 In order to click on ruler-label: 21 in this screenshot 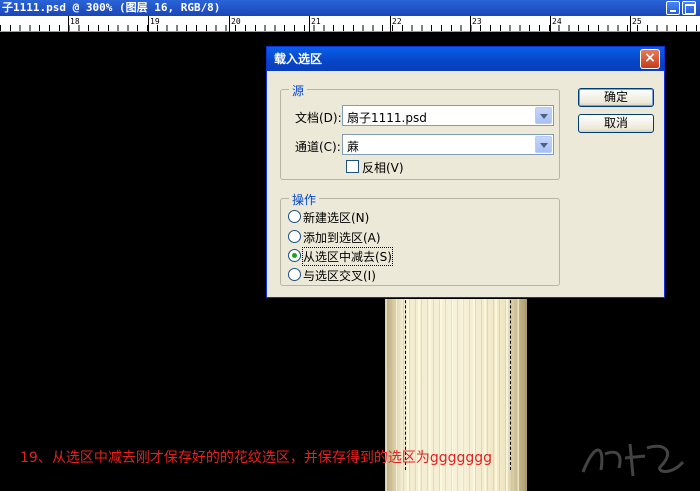, I will do `click(316, 21)`.